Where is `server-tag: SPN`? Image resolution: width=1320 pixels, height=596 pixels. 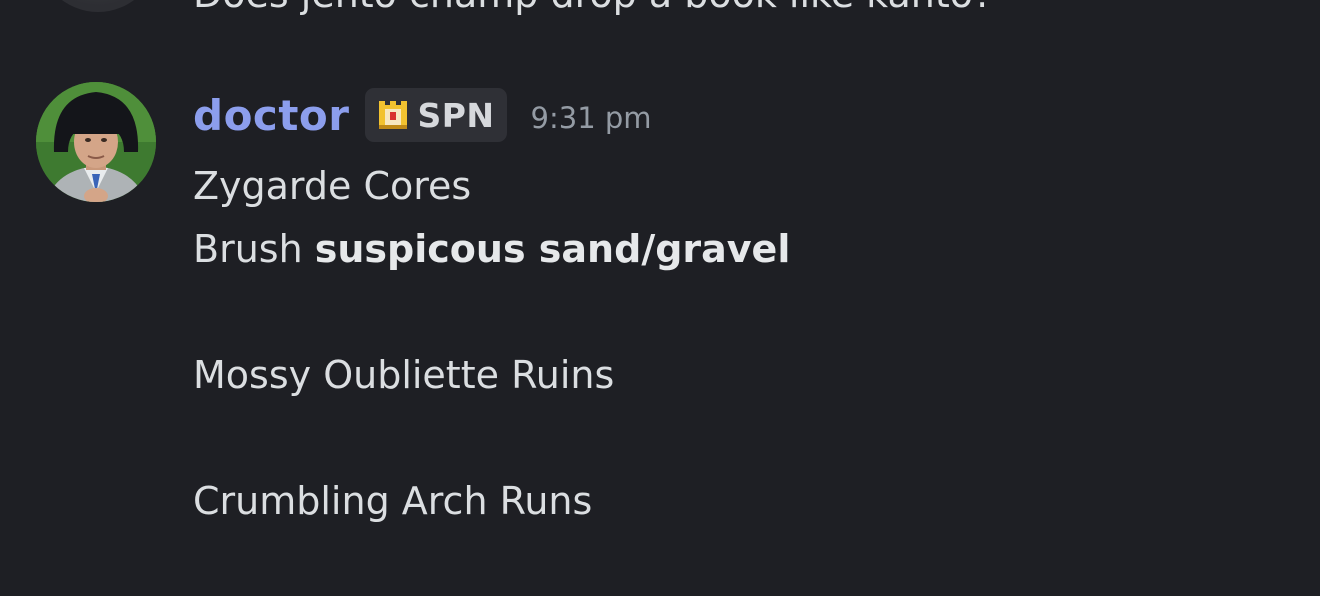 server-tag: SPN is located at coordinates (436, 115).